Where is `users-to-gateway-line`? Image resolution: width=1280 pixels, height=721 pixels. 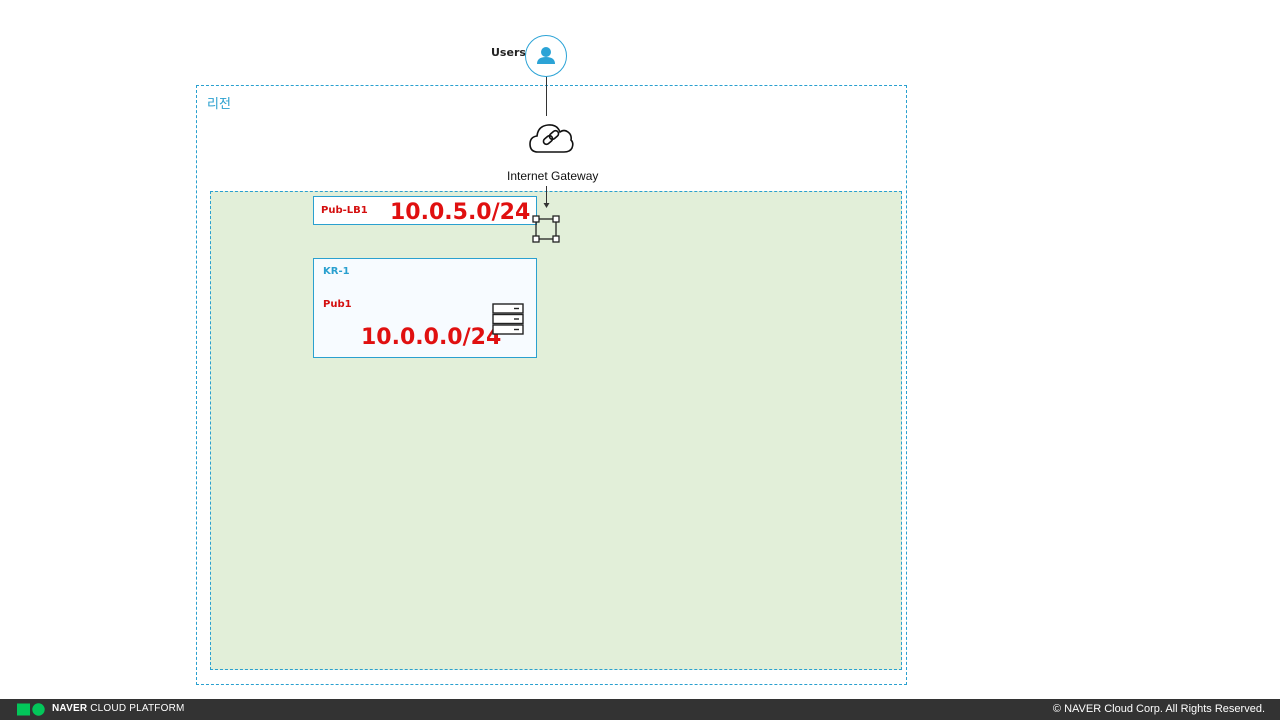
users-to-gateway-line is located at coordinates (546, 96).